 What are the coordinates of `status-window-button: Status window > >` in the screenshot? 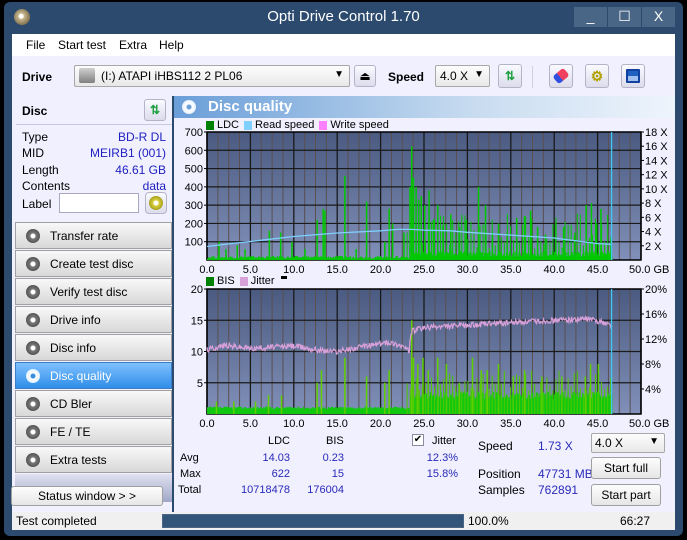 It's located at (87, 496).